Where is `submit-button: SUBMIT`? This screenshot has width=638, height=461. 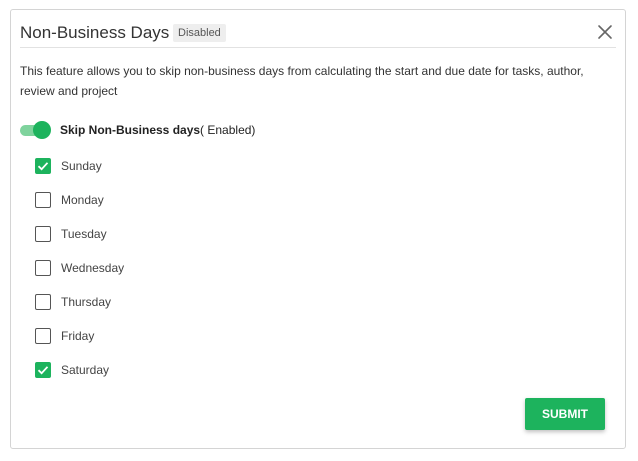 submit-button: SUBMIT is located at coordinates (565, 414).